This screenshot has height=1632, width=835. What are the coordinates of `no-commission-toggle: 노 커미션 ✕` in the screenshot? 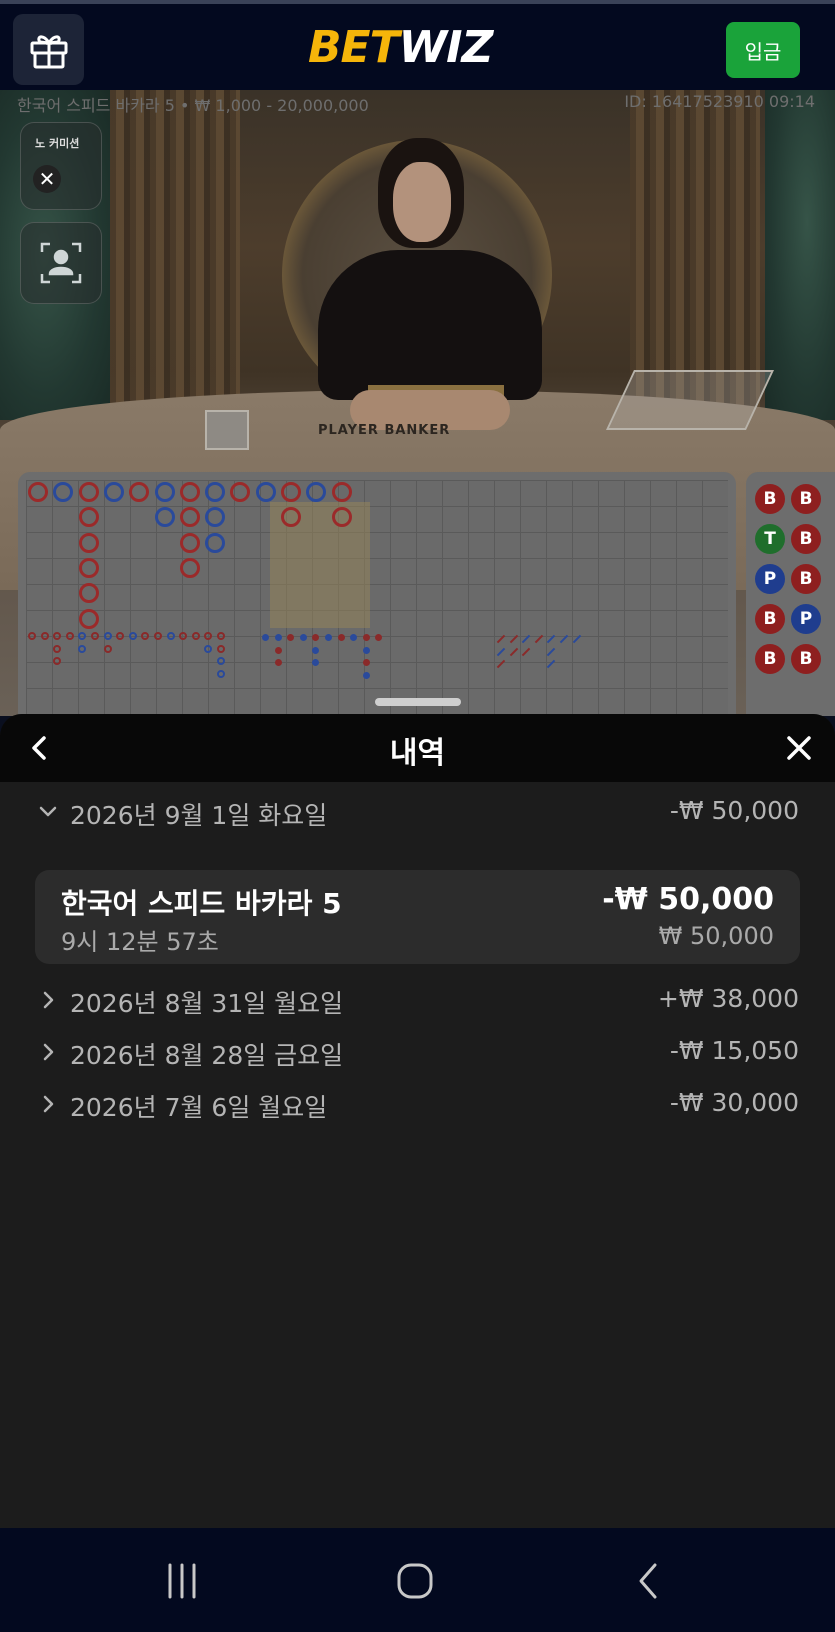 It's located at (61, 166).